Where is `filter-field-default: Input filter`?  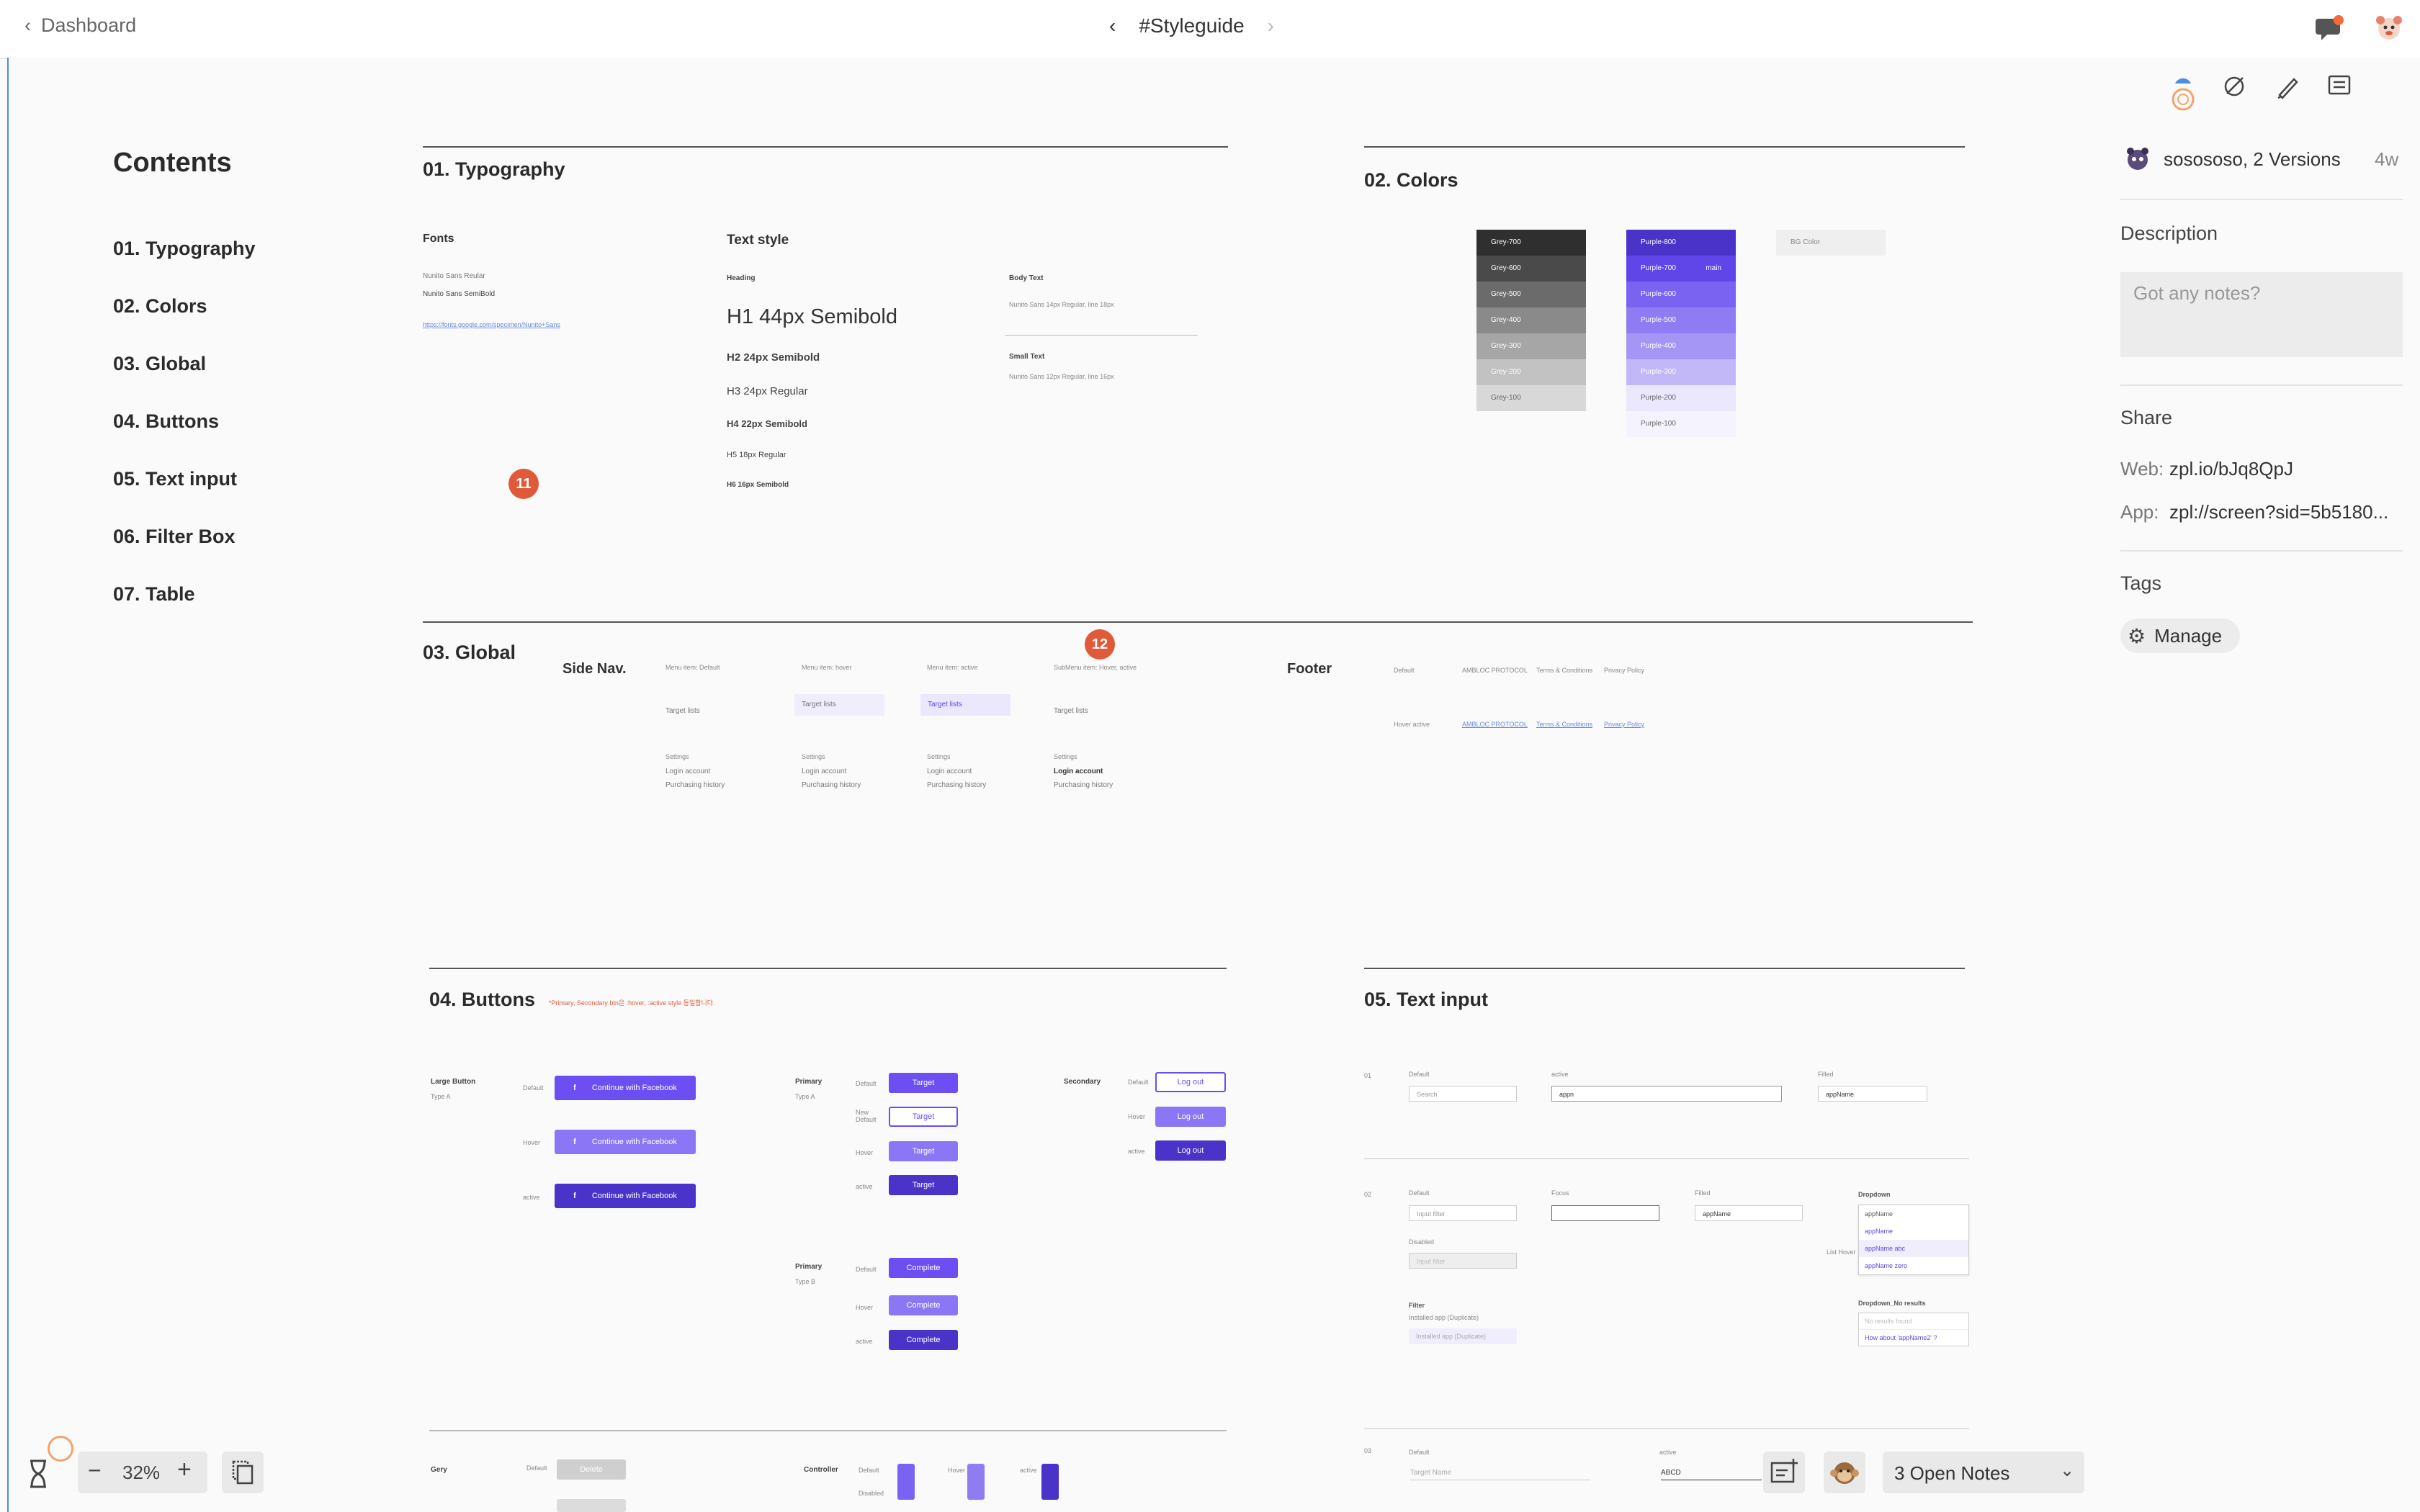 filter-field-default: Input filter is located at coordinates (1463, 1213).